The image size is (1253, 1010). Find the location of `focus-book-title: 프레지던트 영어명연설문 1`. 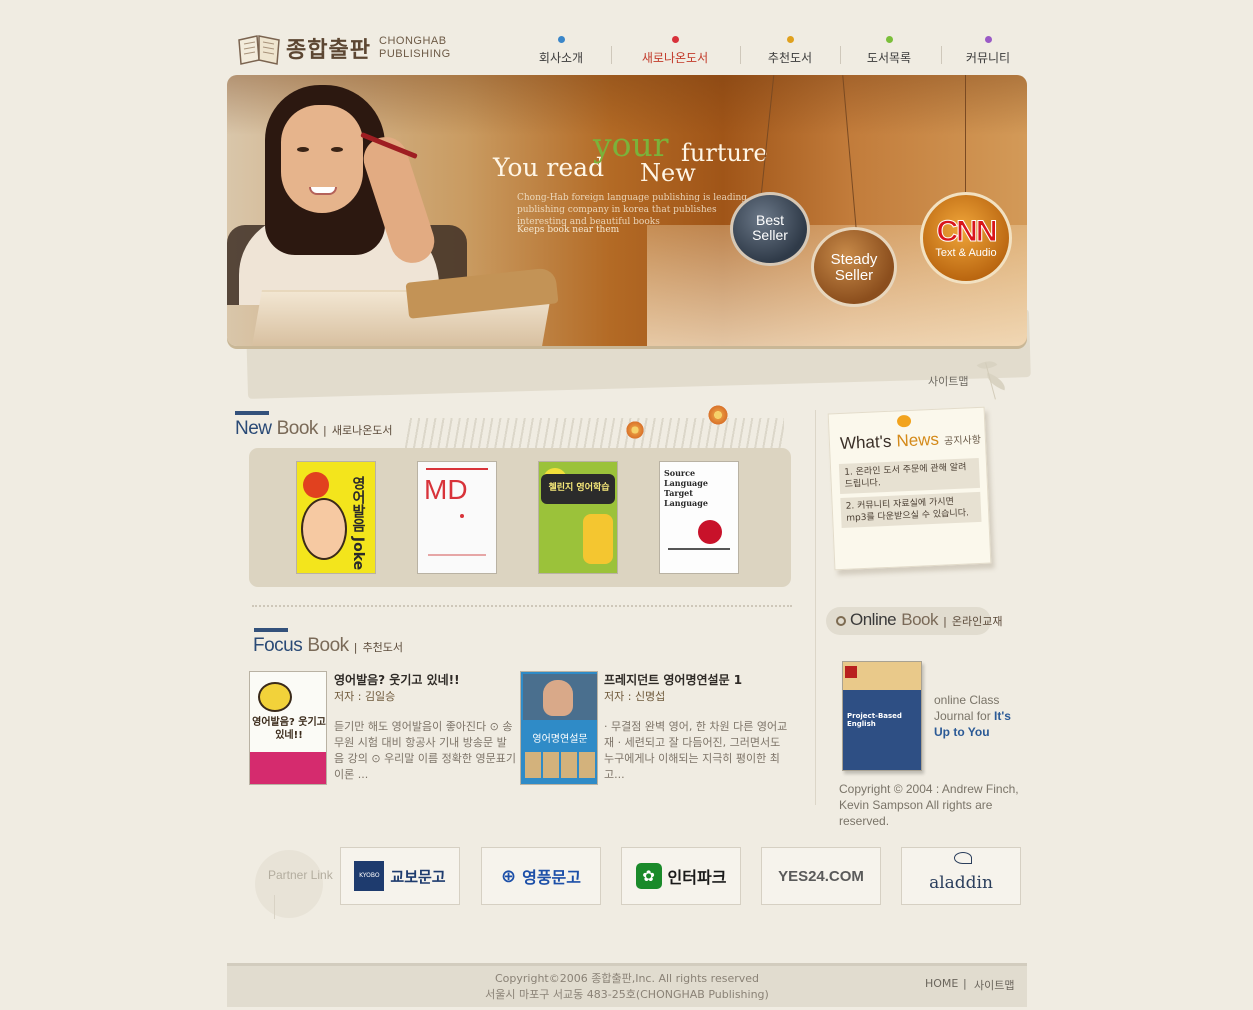

focus-book-title: 프레지던트 영어명연설문 1 is located at coordinates (673, 679).